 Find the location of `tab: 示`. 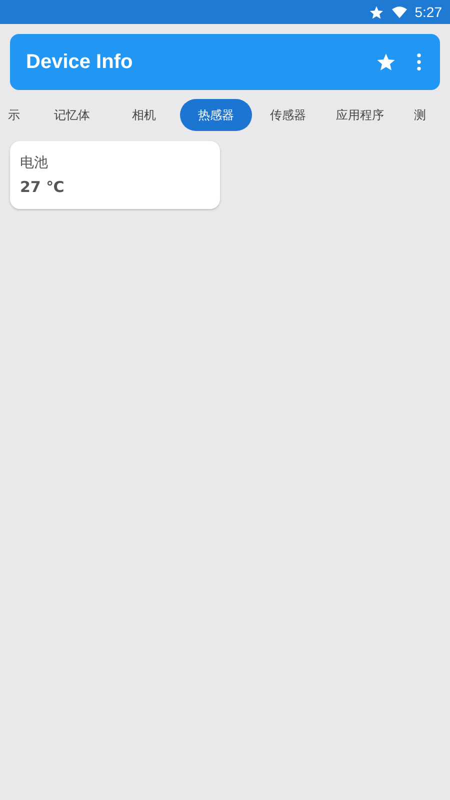

tab: 示 is located at coordinates (18, 115).